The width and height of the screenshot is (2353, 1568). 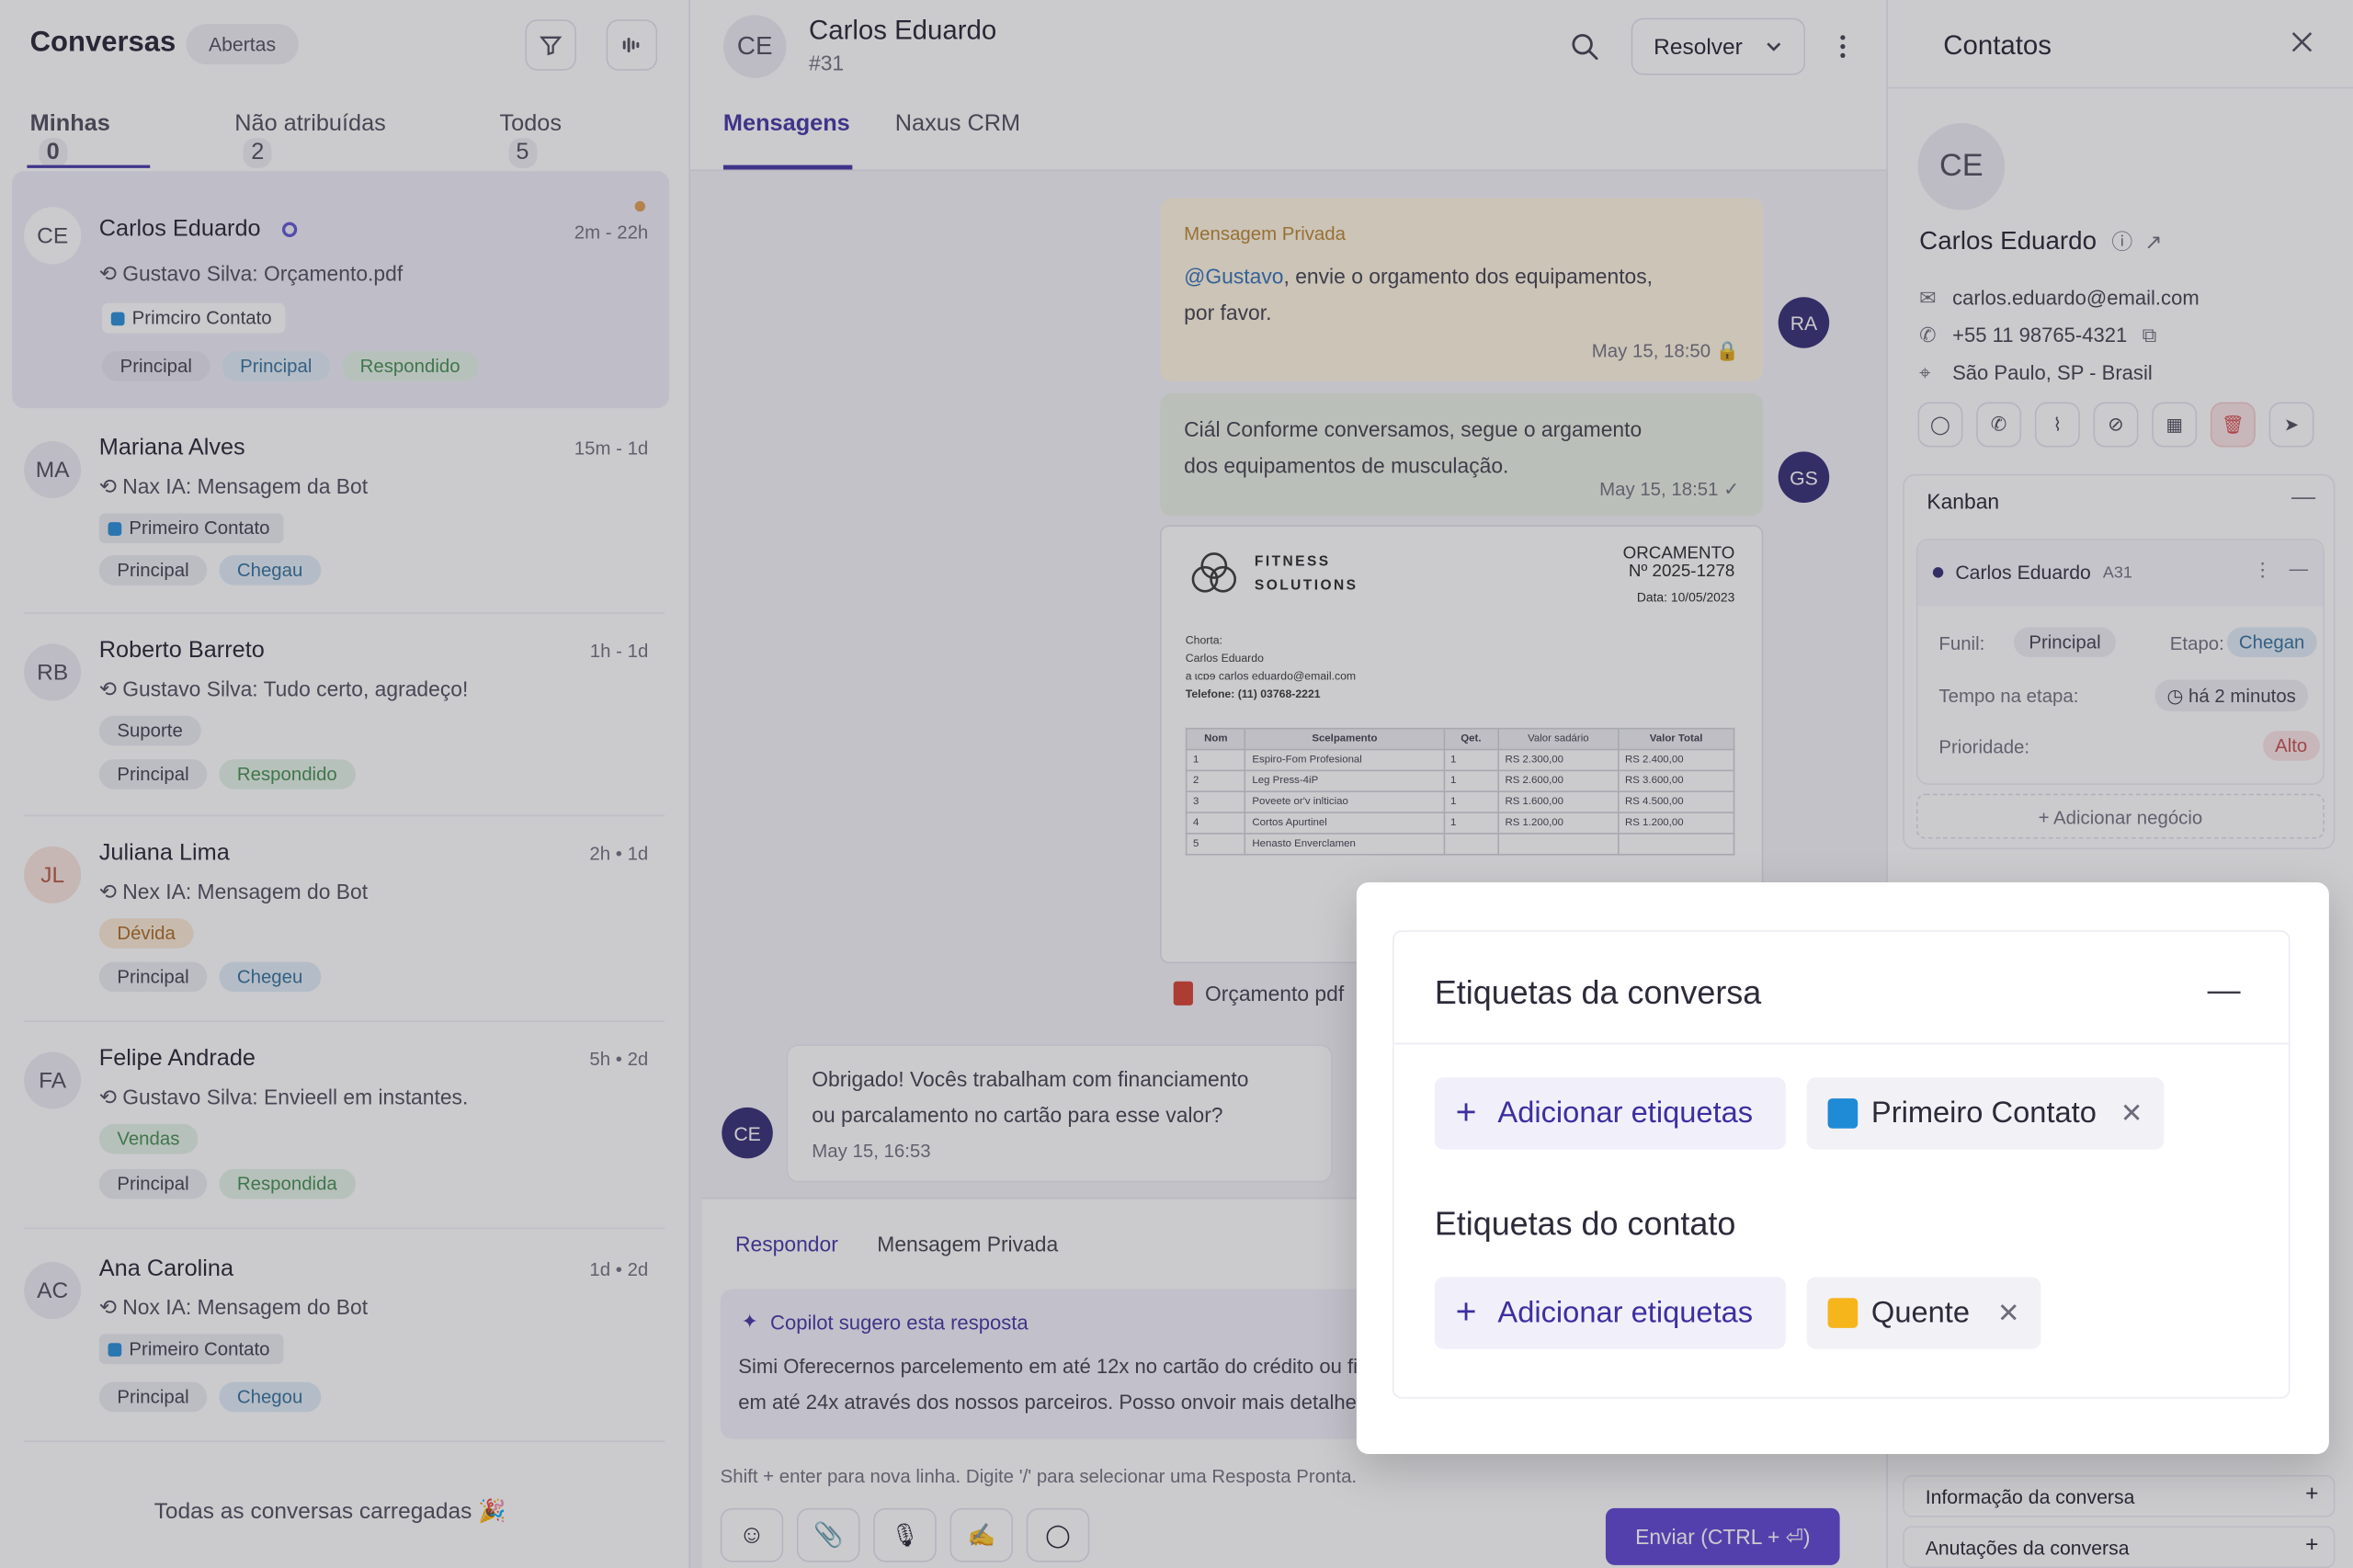 I want to click on close-icon, so click(x=2301, y=42).